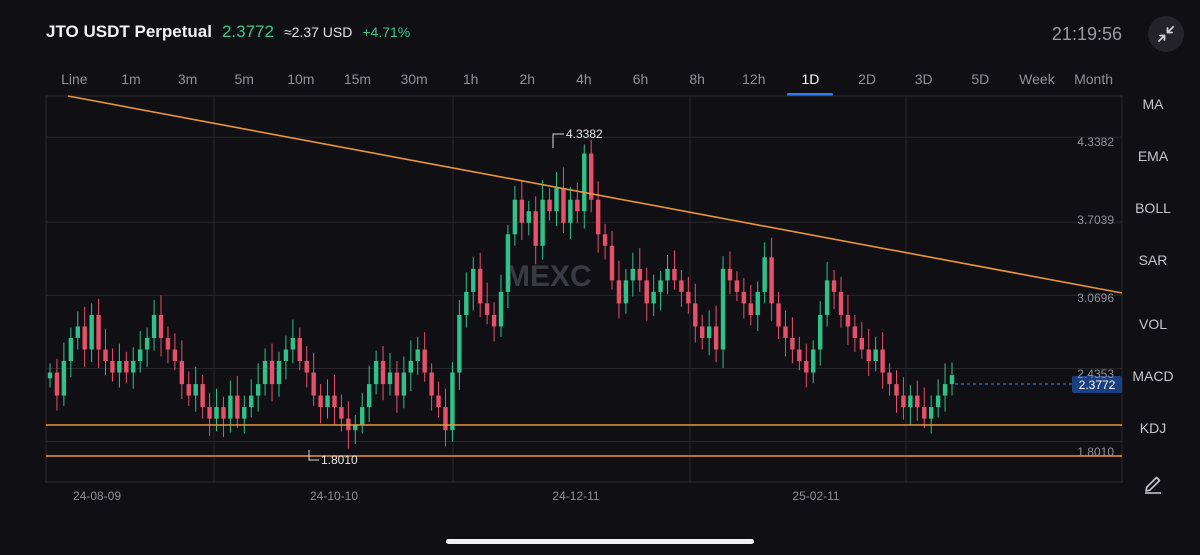 This screenshot has width=1200, height=555. What do you see at coordinates (1153, 376) in the screenshot?
I see `indicator-macd: MACD` at bounding box center [1153, 376].